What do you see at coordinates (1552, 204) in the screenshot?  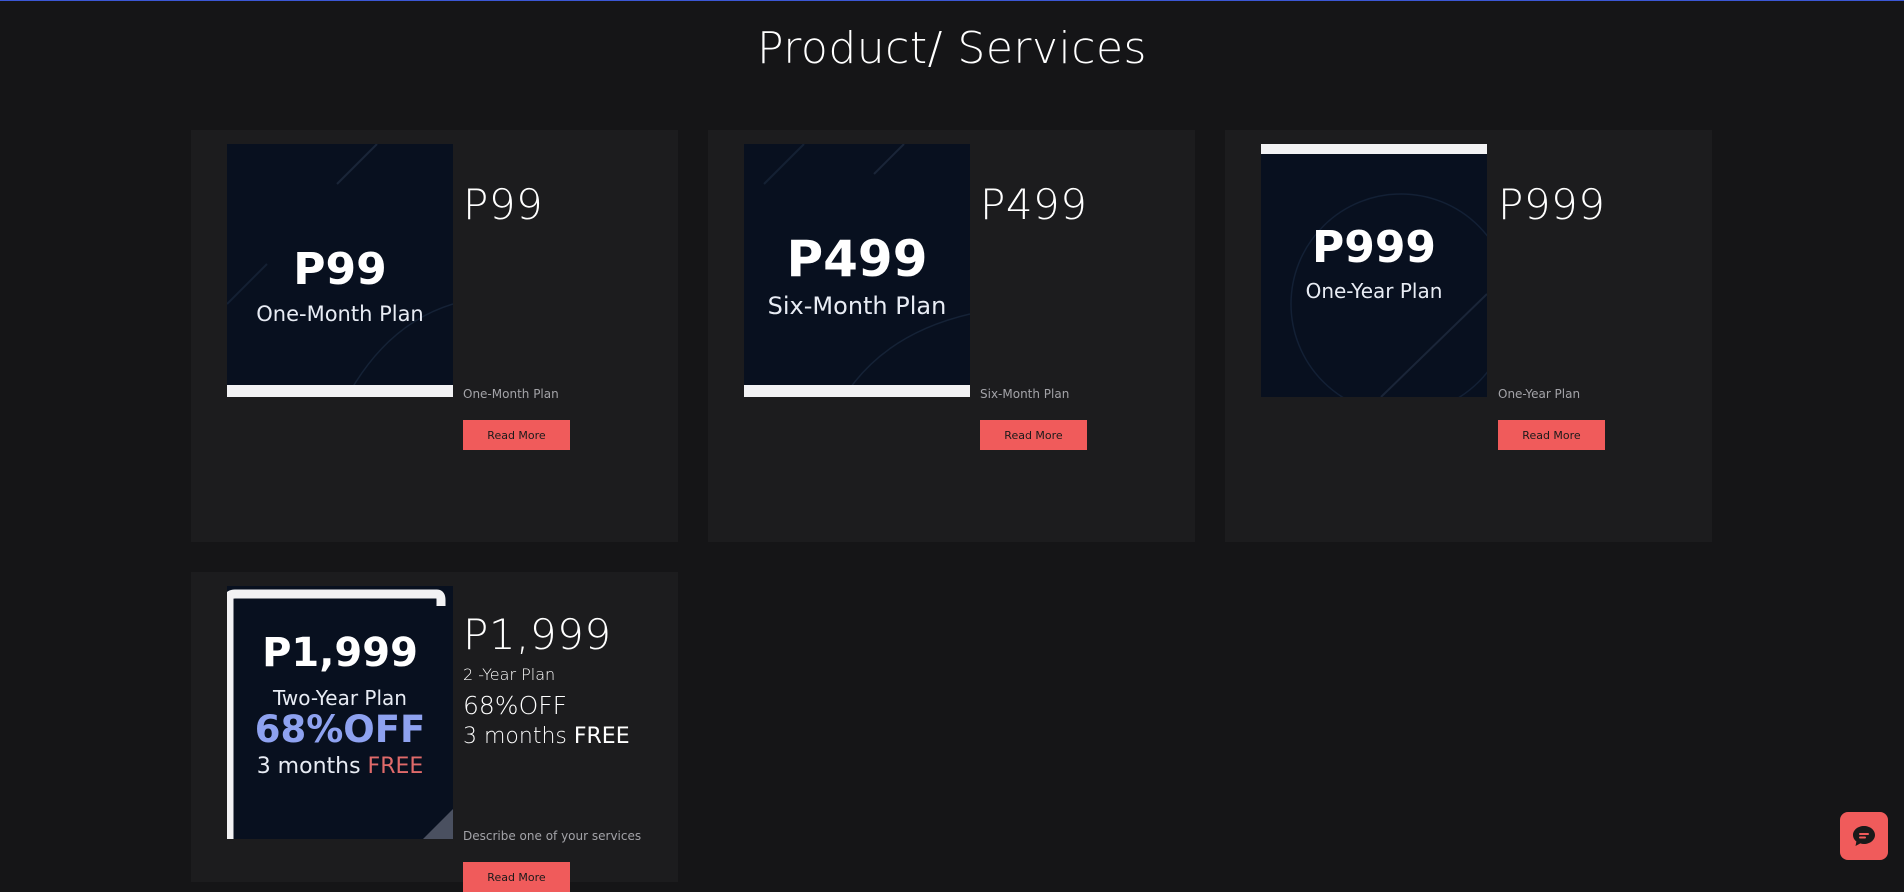 I see `product-price: P999` at bounding box center [1552, 204].